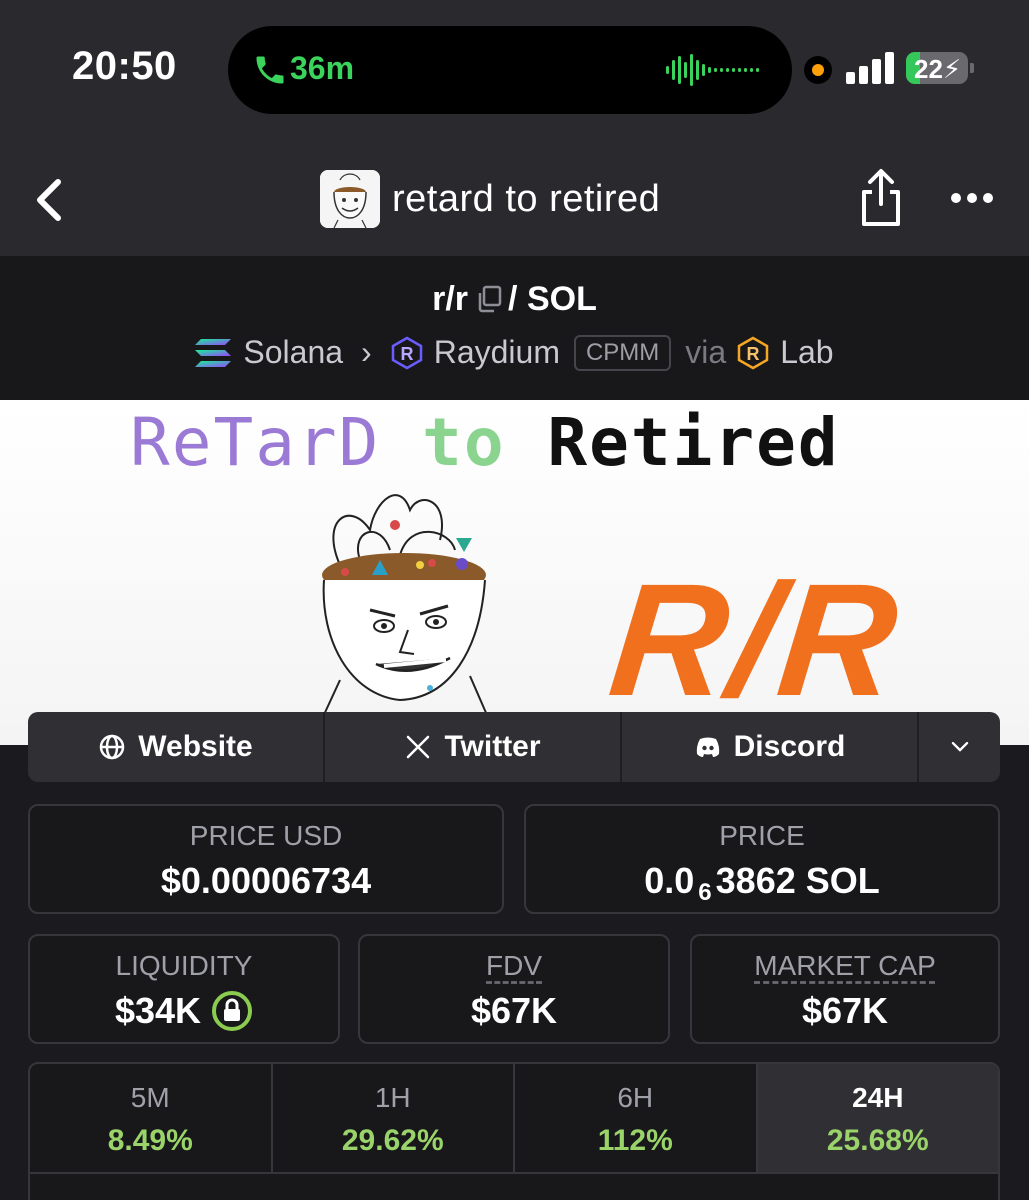 This screenshot has width=1029, height=1200. I want to click on banner-logo-text: R/R, so click(756, 639).